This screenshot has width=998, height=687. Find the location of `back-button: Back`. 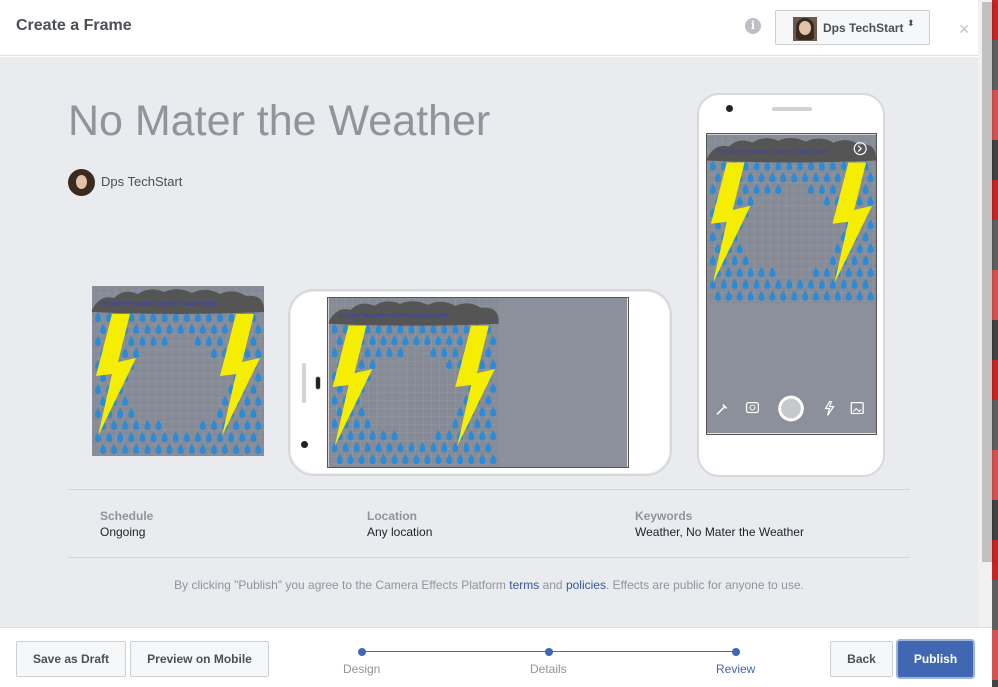

back-button: Back is located at coordinates (861, 659).